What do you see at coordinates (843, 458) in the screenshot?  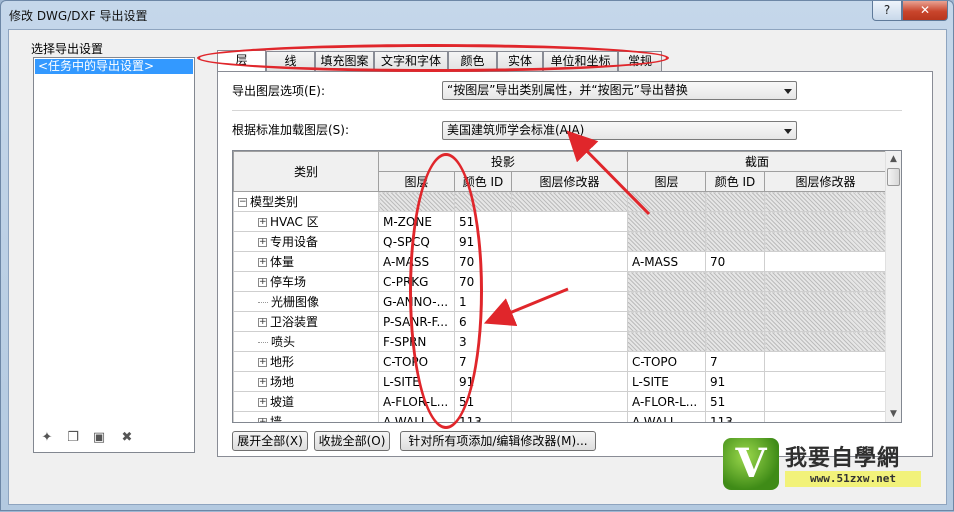 I see `logo-text: 我要自學網` at bounding box center [843, 458].